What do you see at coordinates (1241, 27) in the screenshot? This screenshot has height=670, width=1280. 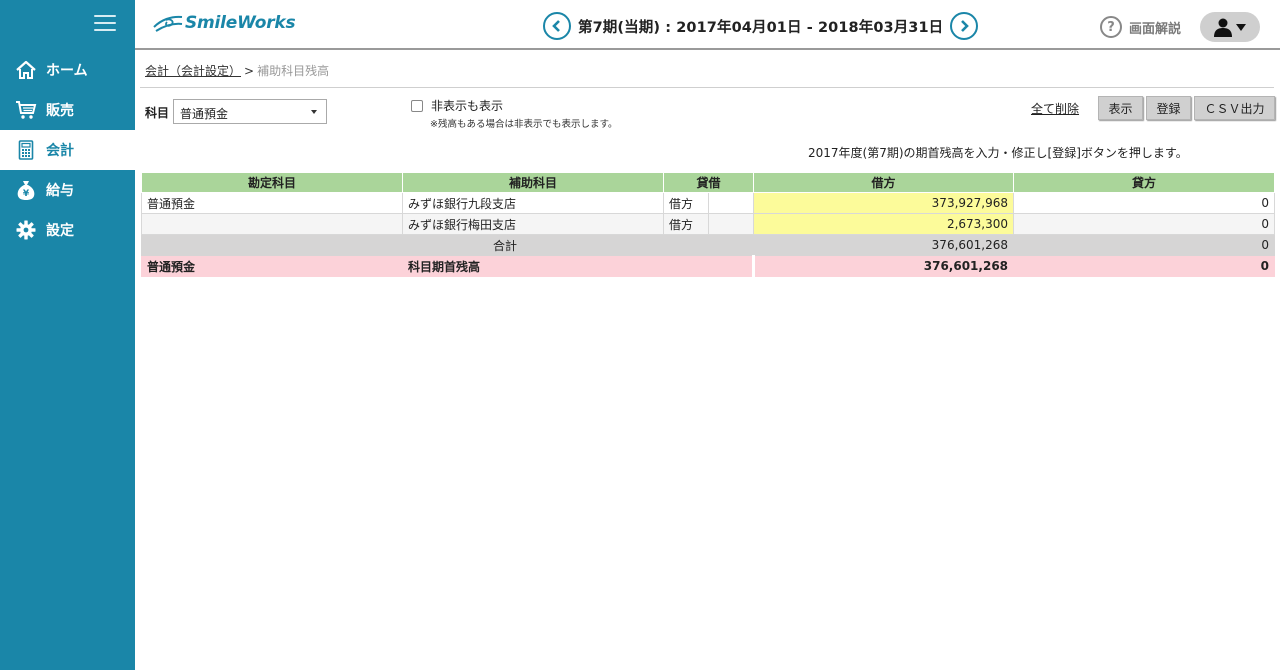 I see `caret-down-icon` at bounding box center [1241, 27].